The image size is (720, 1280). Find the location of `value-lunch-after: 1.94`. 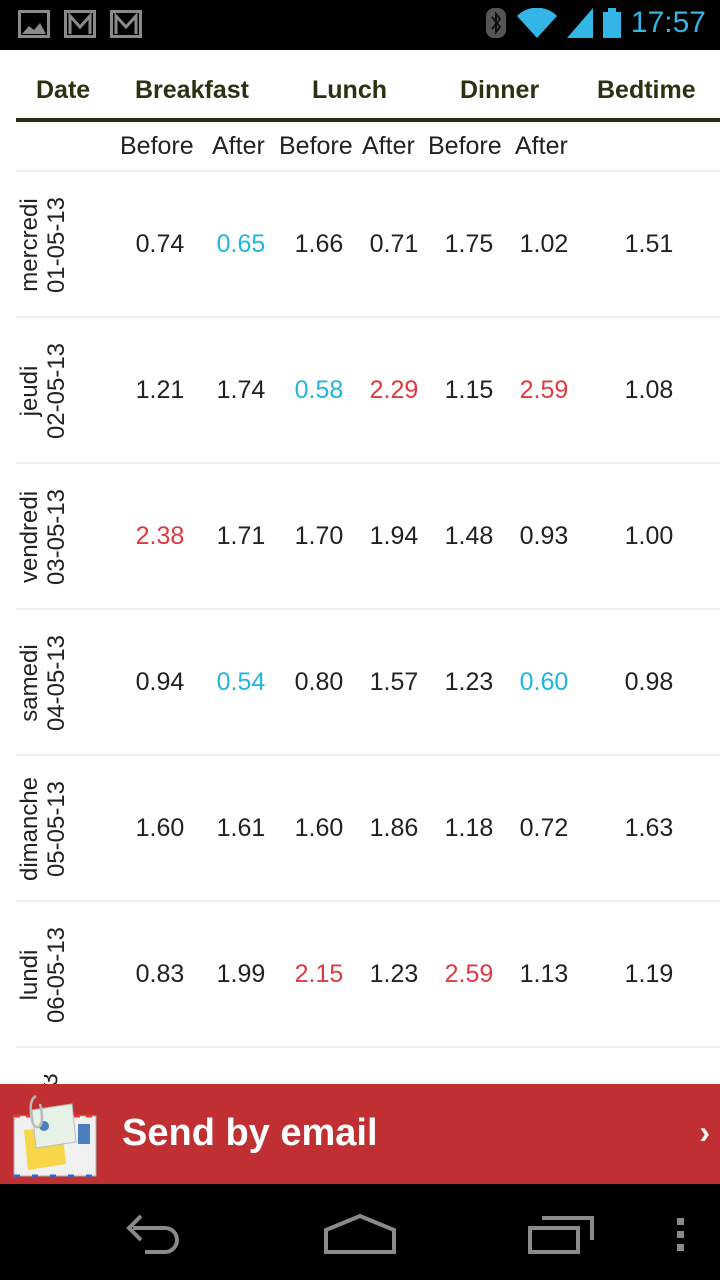

value-lunch-after: 1.94 is located at coordinates (394, 536).